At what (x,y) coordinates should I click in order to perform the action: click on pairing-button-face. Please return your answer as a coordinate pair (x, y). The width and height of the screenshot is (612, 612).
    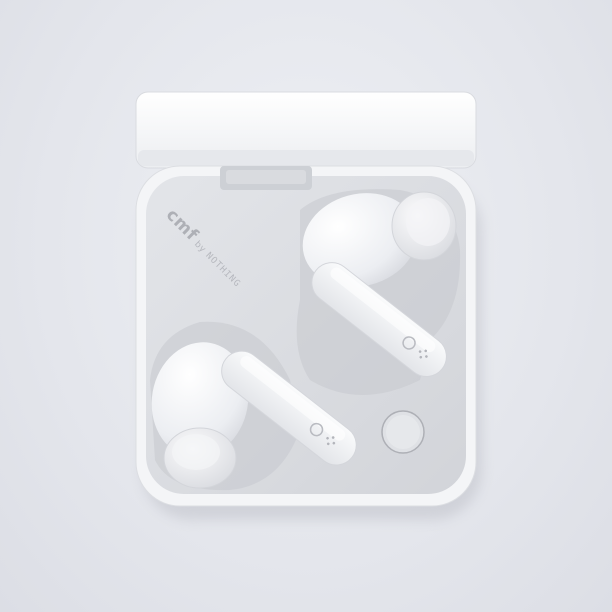
    Looking at the image, I should click on (403, 432).